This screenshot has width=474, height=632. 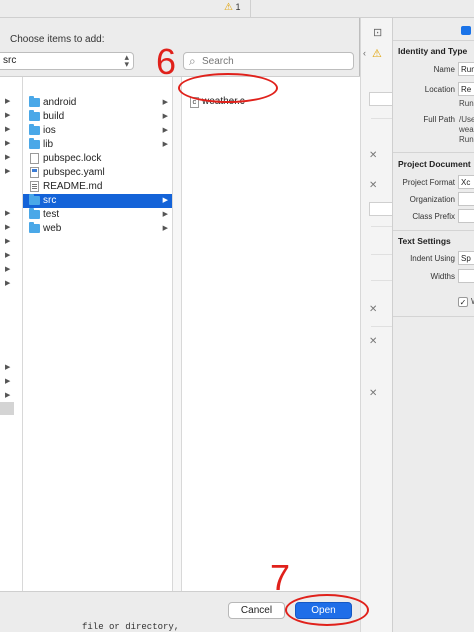 What do you see at coordinates (97, 103) in the screenshot?
I see `list-item: android ▶` at bounding box center [97, 103].